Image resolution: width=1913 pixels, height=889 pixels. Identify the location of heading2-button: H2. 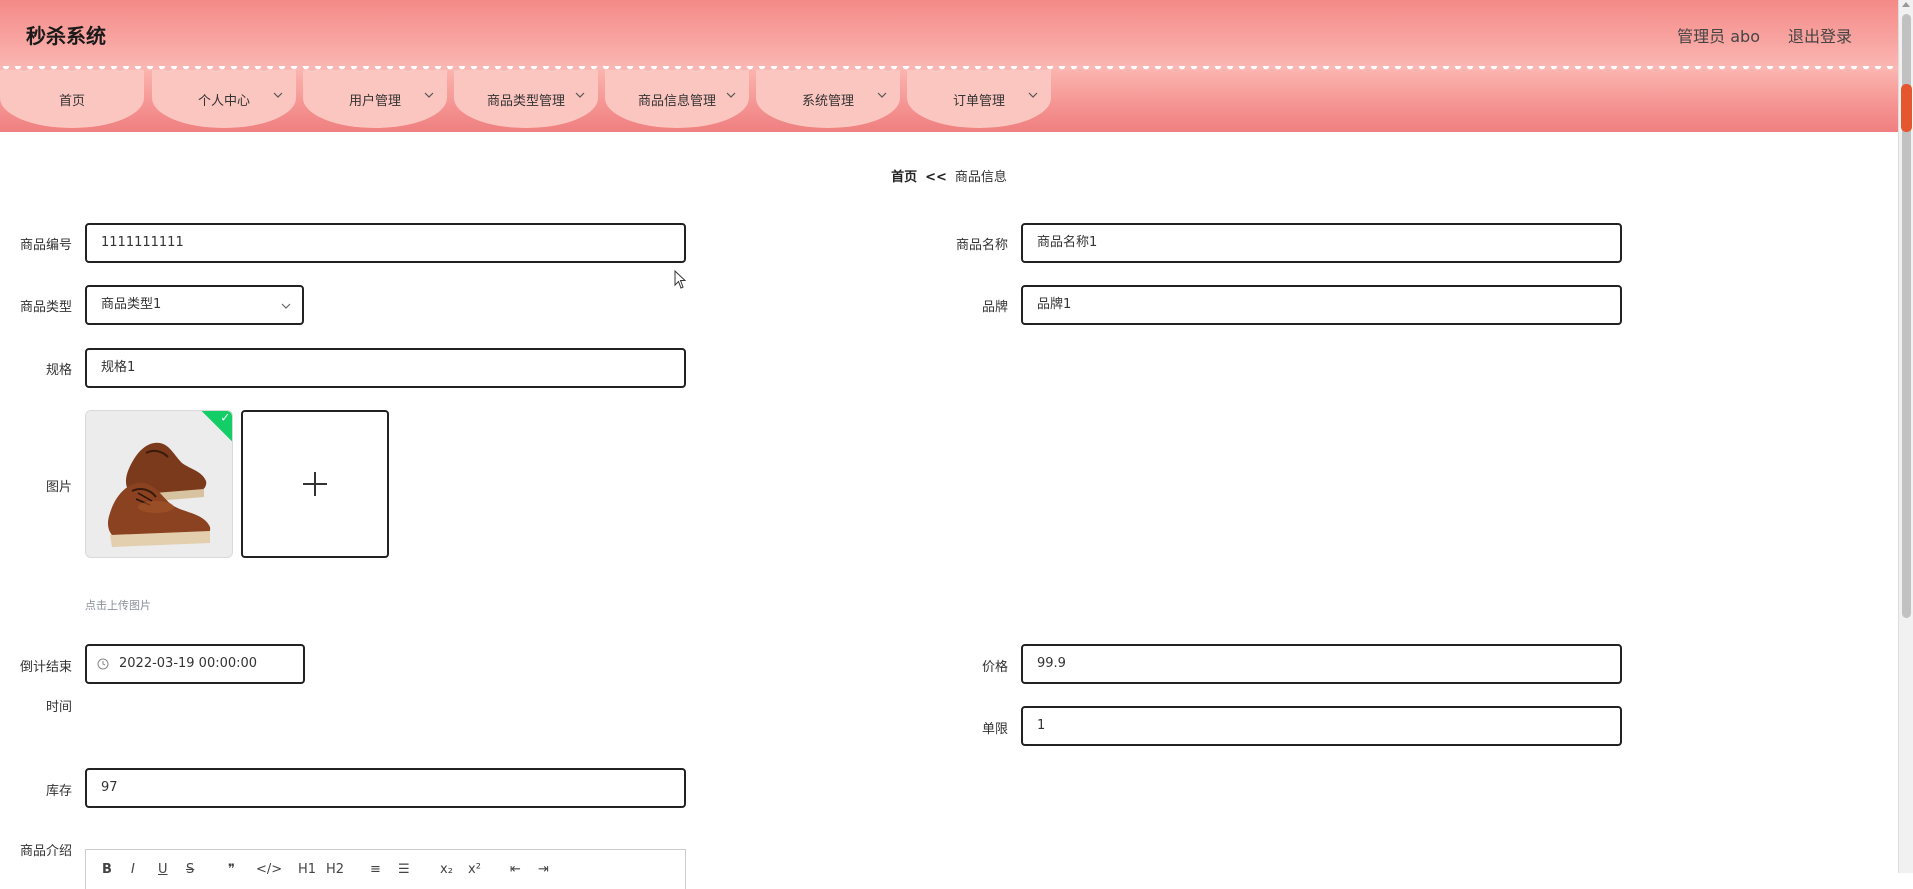
(335, 869).